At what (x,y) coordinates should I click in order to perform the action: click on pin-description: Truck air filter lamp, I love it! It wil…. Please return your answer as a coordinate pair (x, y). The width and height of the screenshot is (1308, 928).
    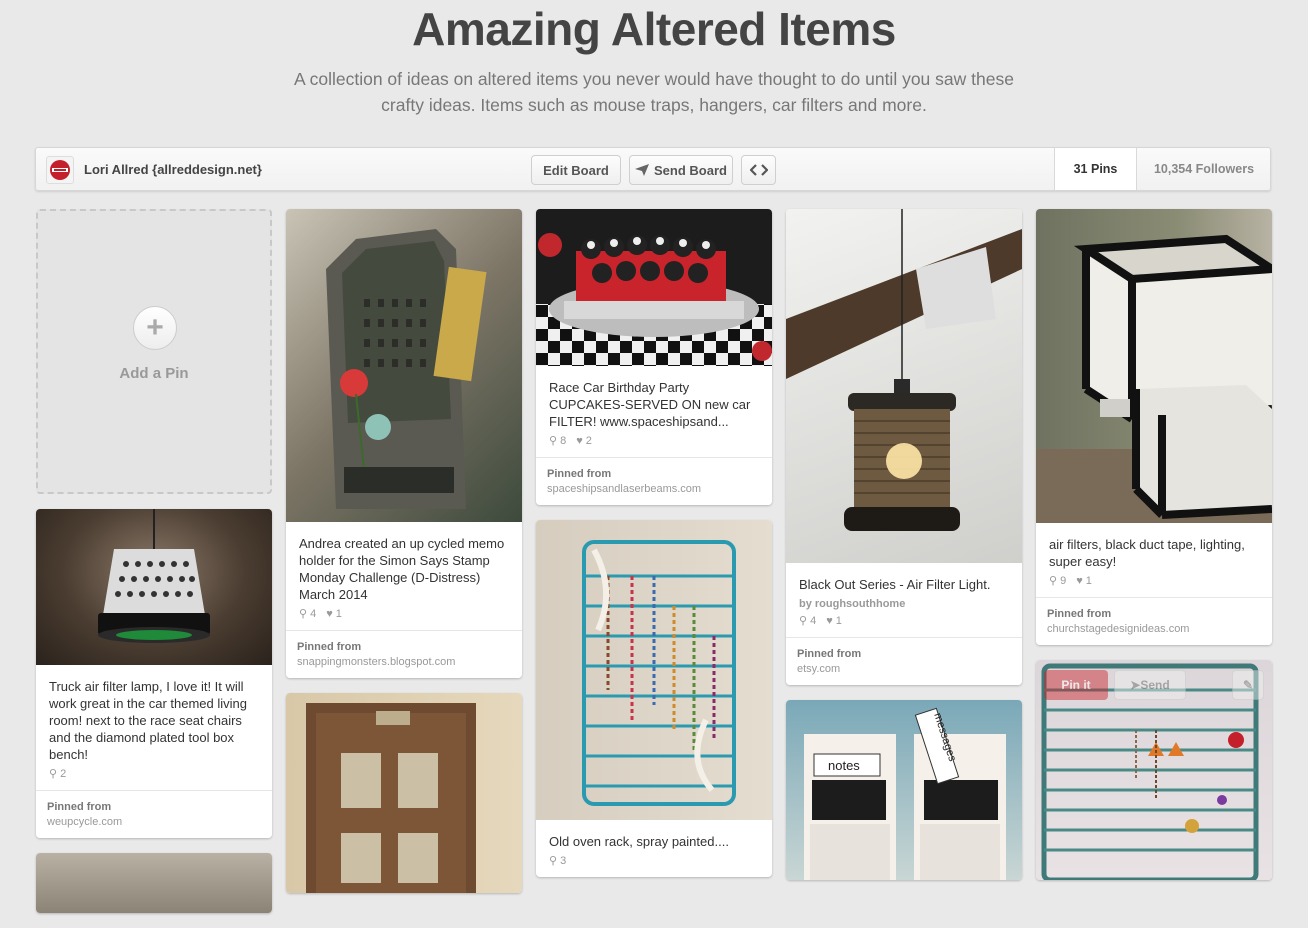
    Looking at the image, I should click on (148, 720).